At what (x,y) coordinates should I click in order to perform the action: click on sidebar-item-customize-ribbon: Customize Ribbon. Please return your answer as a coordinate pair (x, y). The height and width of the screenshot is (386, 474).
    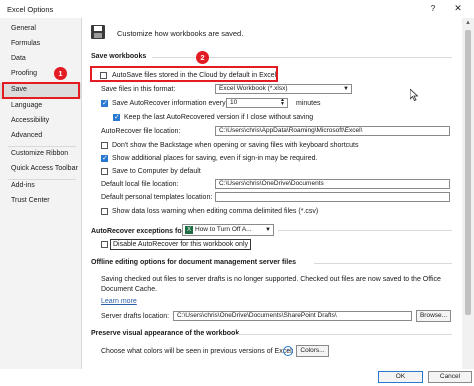
    Looking at the image, I should click on (40, 154).